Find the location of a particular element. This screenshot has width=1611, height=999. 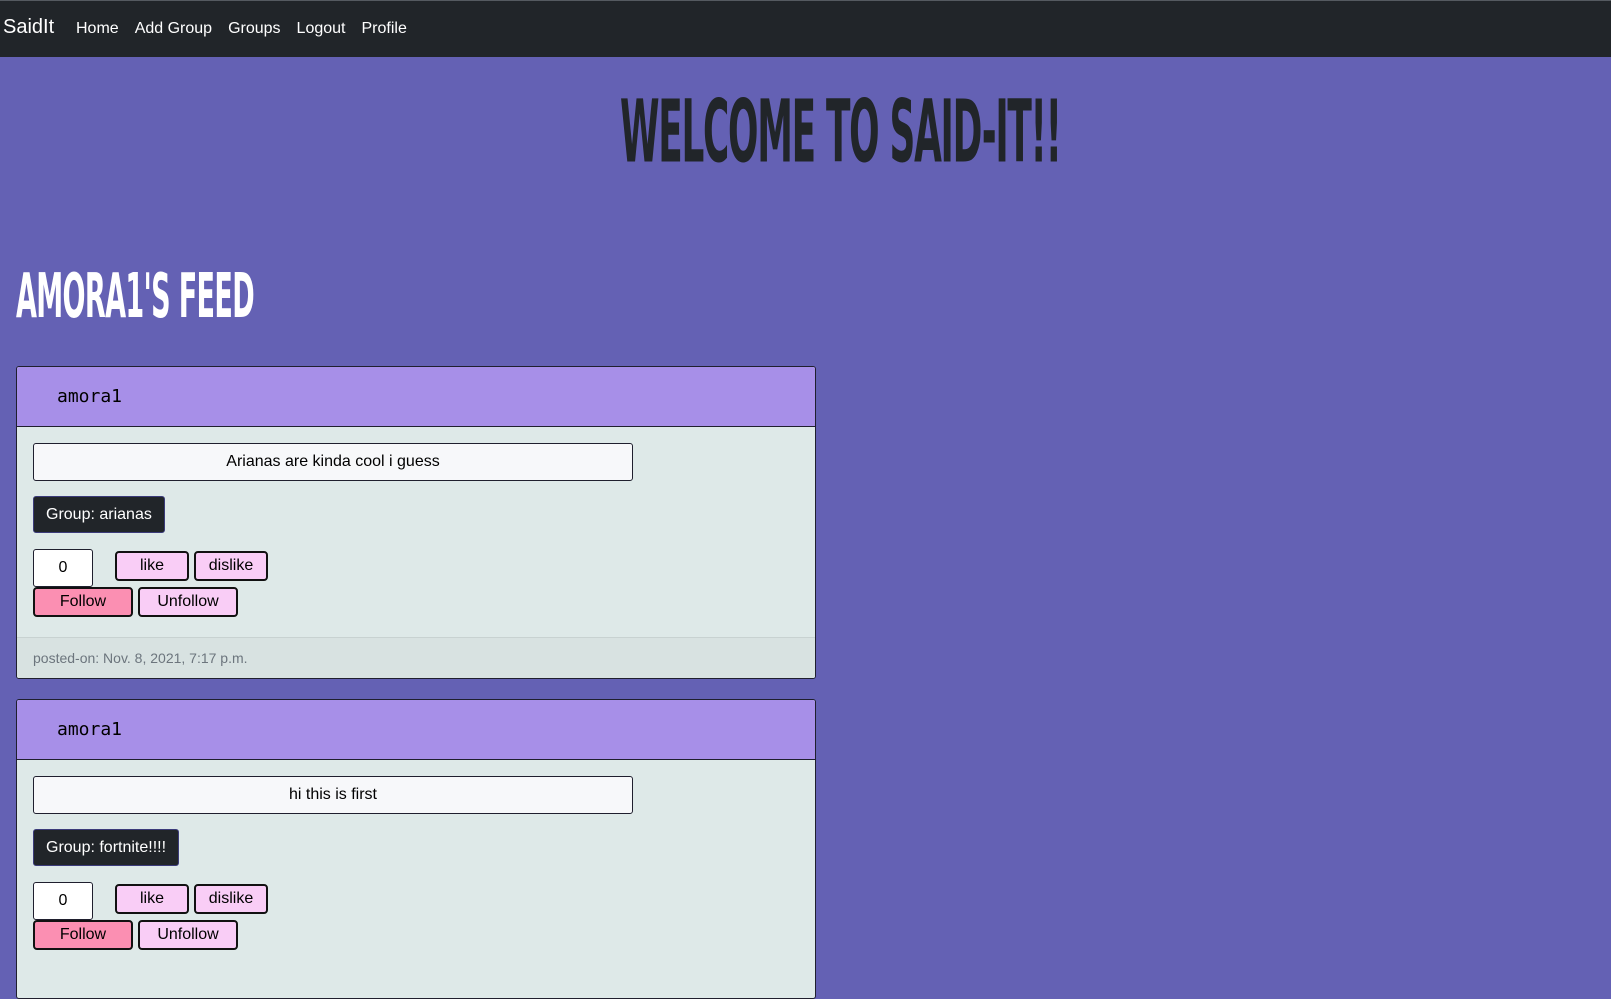

post-card-footer: posted-on: Nov. 8, 2021, 7:17 p.m. is located at coordinates (416, 657).